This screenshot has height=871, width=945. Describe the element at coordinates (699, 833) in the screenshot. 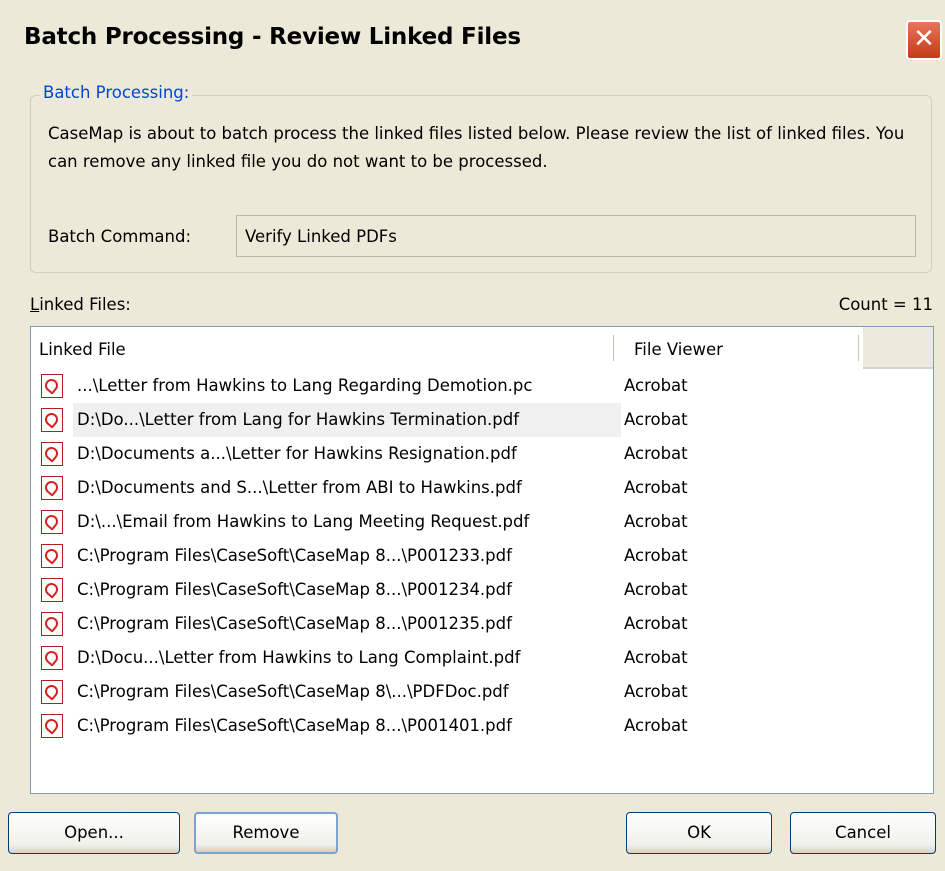

I see `ok-button: OK` at that location.